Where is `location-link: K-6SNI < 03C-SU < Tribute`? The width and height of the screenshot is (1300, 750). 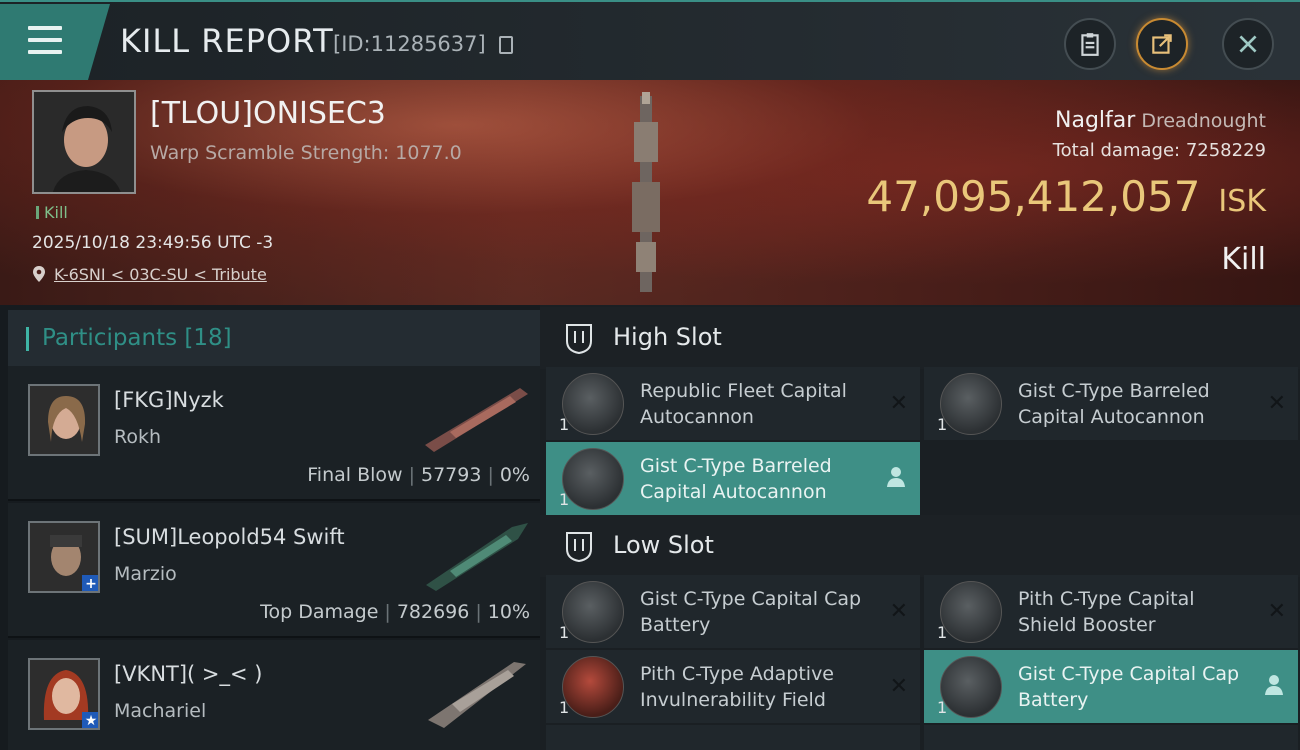 location-link: K-6SNI < 03C-SU < Tribute is located at coordinates (160, 274).